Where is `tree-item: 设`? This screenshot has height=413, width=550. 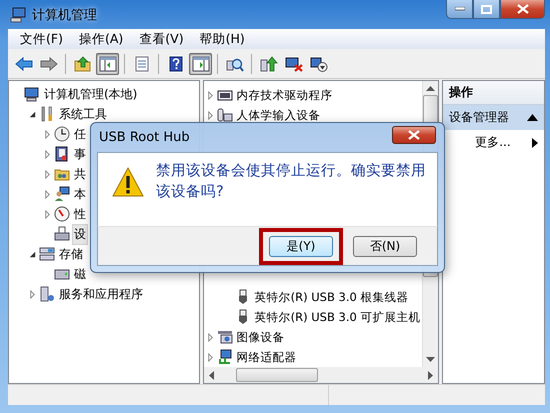 tree-item: 设 is located at coordinates (80, 234).